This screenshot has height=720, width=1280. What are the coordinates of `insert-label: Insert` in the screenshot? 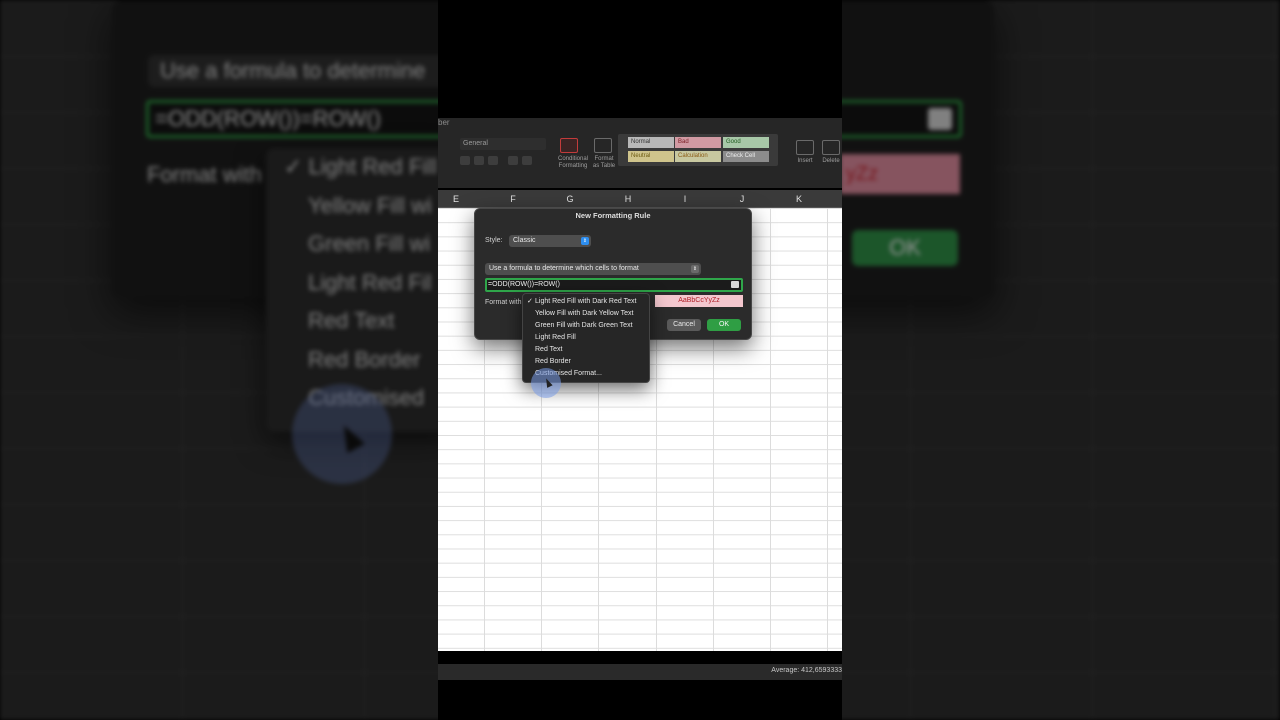 It's located at (805, 161).